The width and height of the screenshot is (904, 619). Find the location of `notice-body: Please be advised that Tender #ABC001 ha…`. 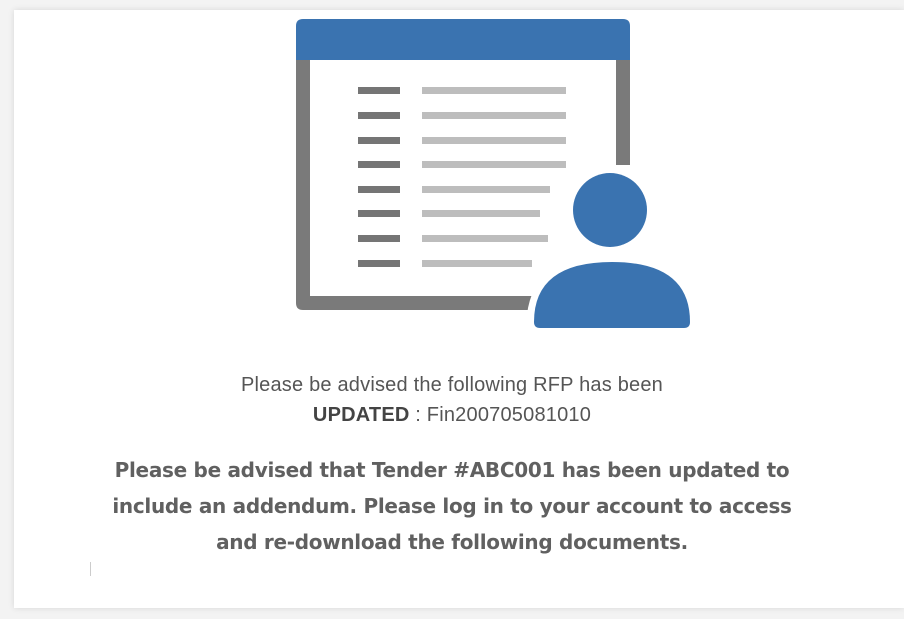

notice-body: Please be advised that Tender #ABC001 ha… is located at coordinates (452, 506).